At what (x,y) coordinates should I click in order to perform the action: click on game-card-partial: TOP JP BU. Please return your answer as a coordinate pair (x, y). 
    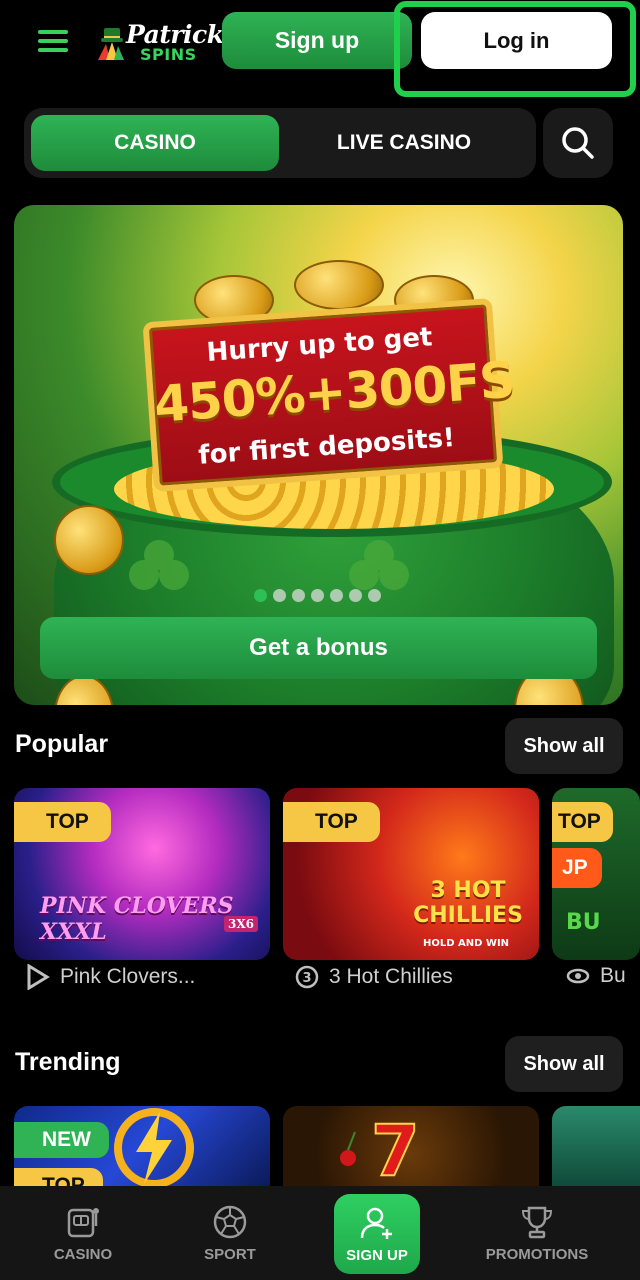
    Looking at the image, I should click on (596, 874).